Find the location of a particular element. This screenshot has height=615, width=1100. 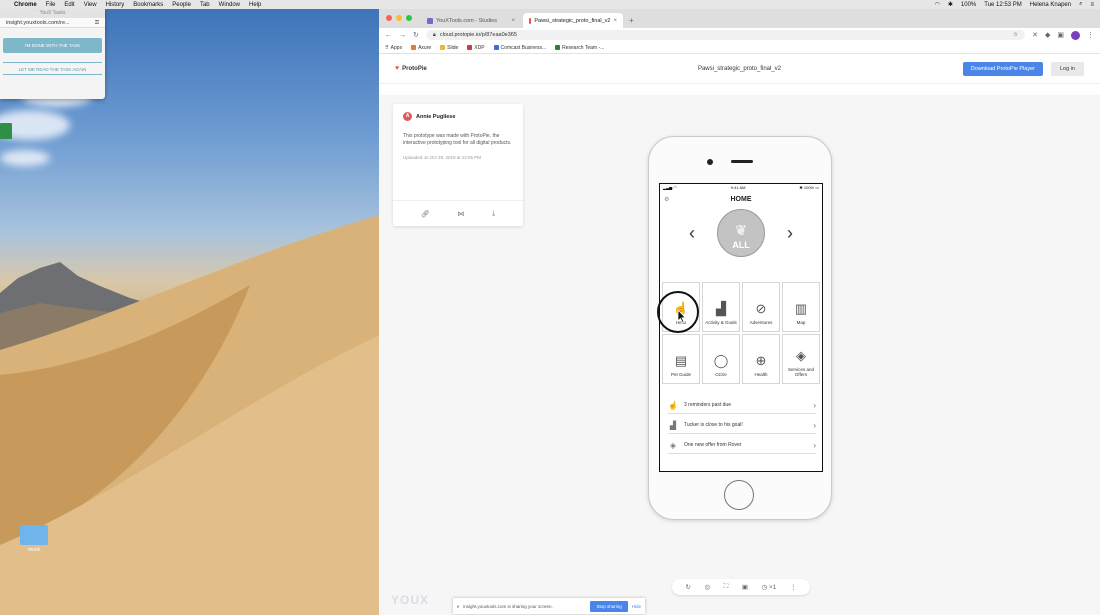

settings-gear-icon: ⚙ is located at coordinates (666, 199).